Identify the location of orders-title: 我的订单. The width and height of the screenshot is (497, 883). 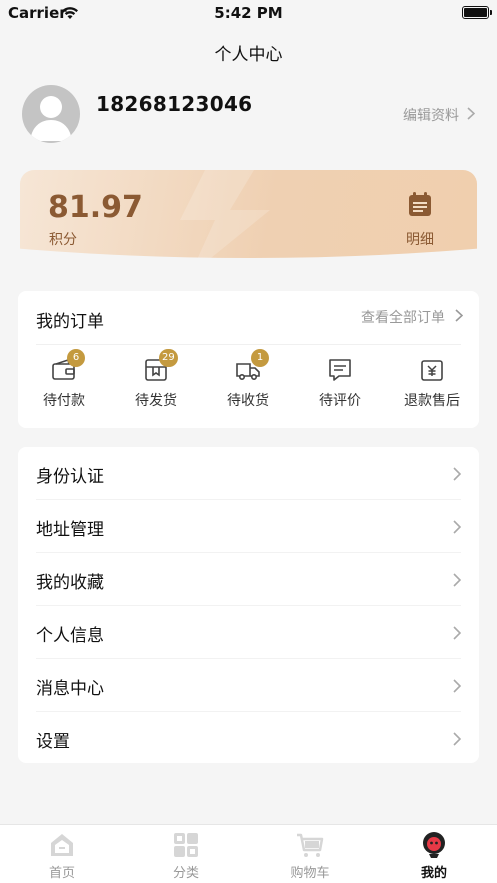
(70, 322).